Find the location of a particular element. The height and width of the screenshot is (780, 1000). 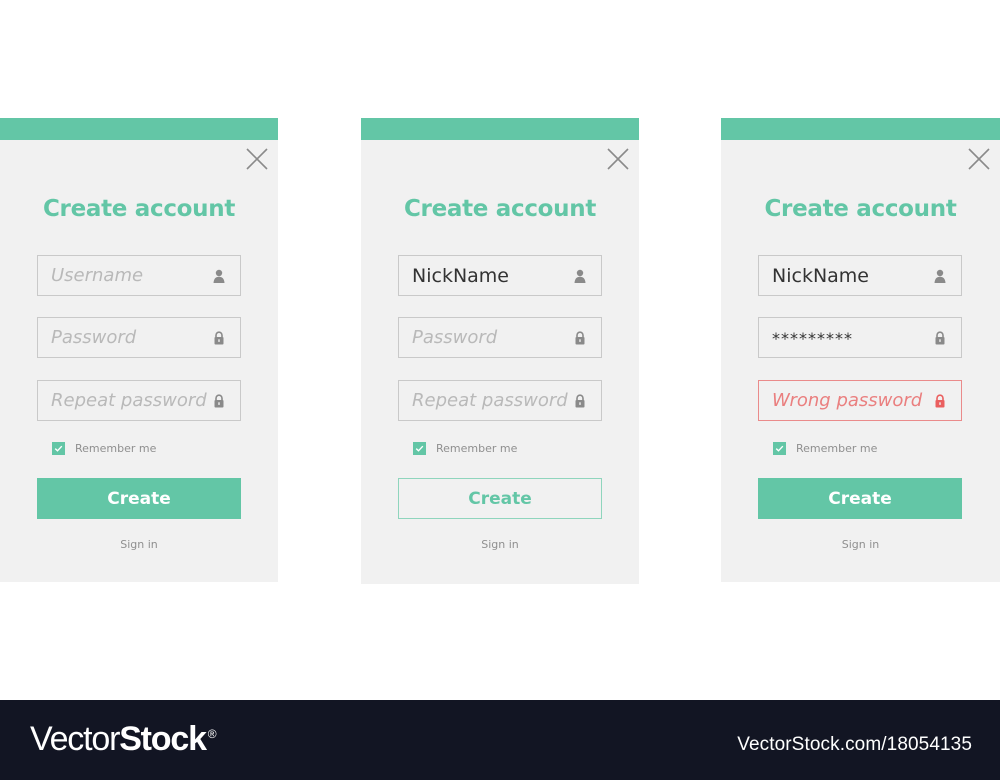

logo-bold-text: Stock is located at coordinates (163, 739).